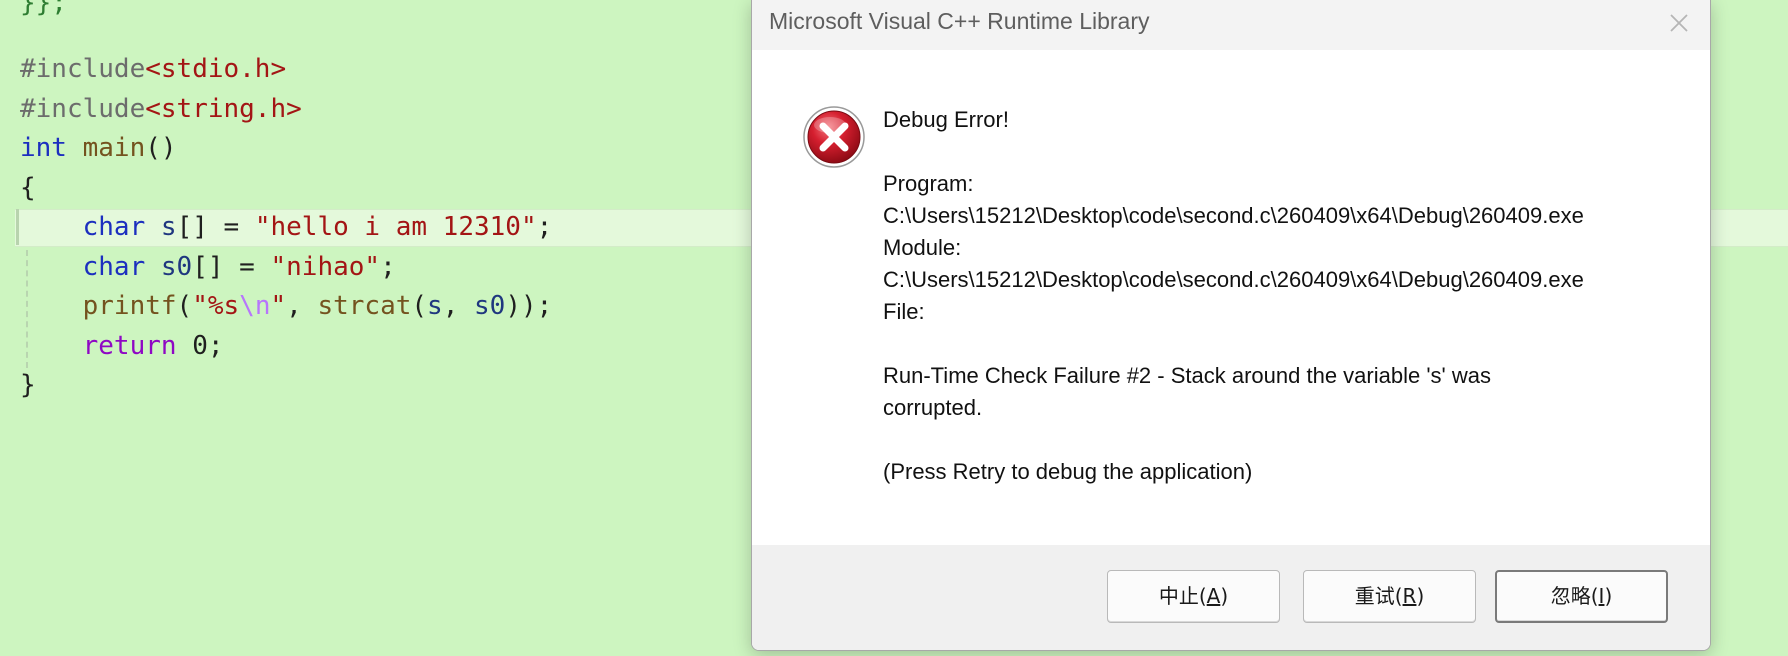 This screenshot has height=656, width=1788. I want to click on code-line: {, so click(286, 189).